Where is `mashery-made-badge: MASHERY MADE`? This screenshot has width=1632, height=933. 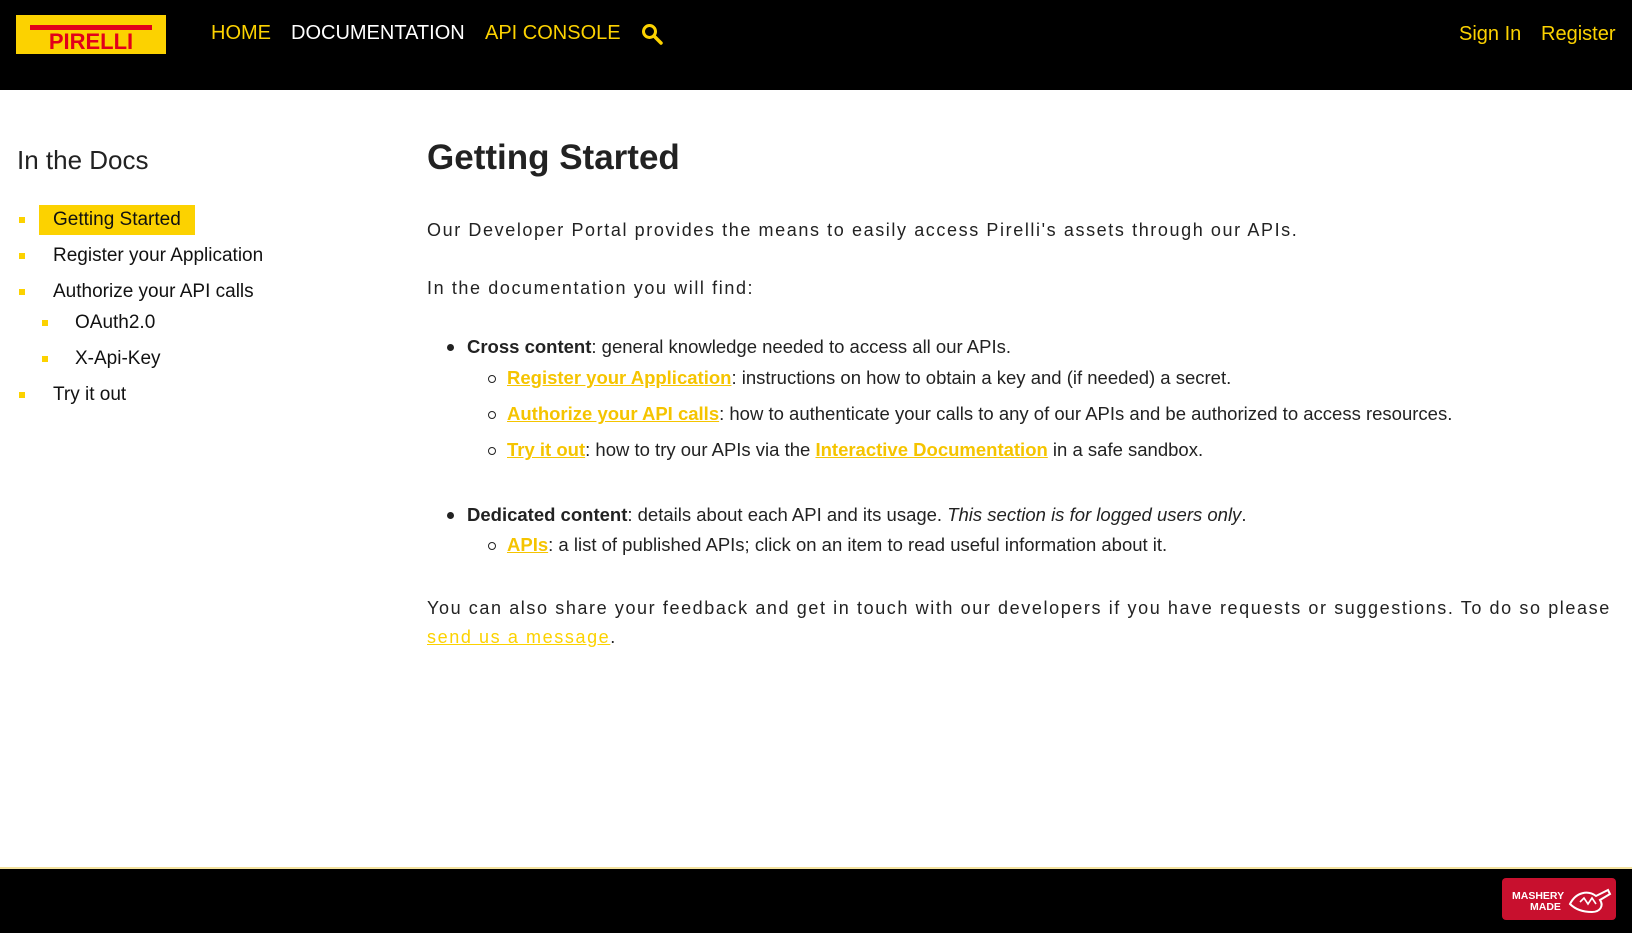 mashery-made-badge: MASHERY MADE is located at coordinates (1559, 899).